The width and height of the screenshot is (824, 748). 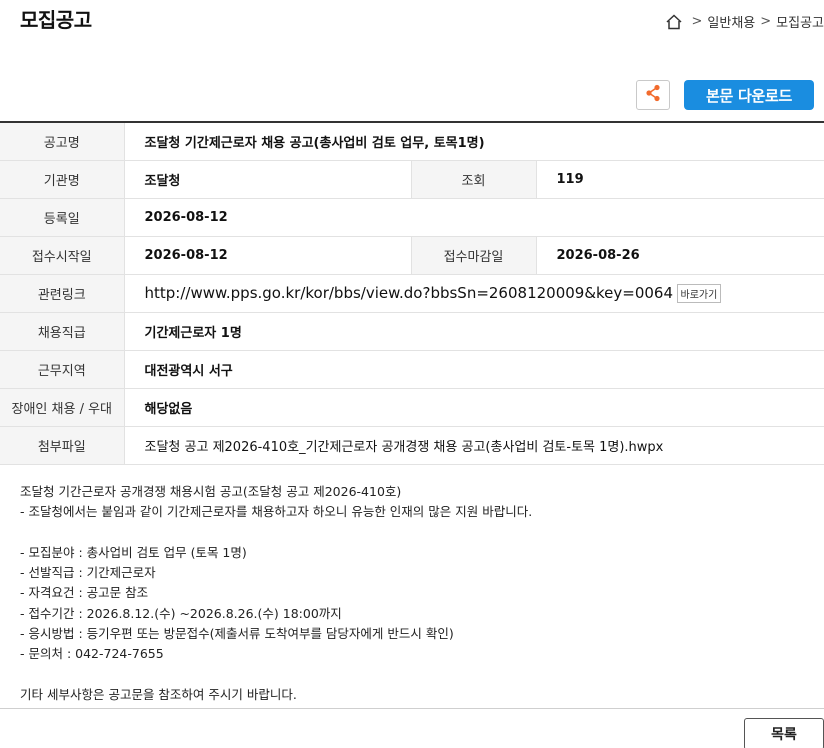 I want to click on position-value: 기간제근로자 1명, so click(x=474, y=331).